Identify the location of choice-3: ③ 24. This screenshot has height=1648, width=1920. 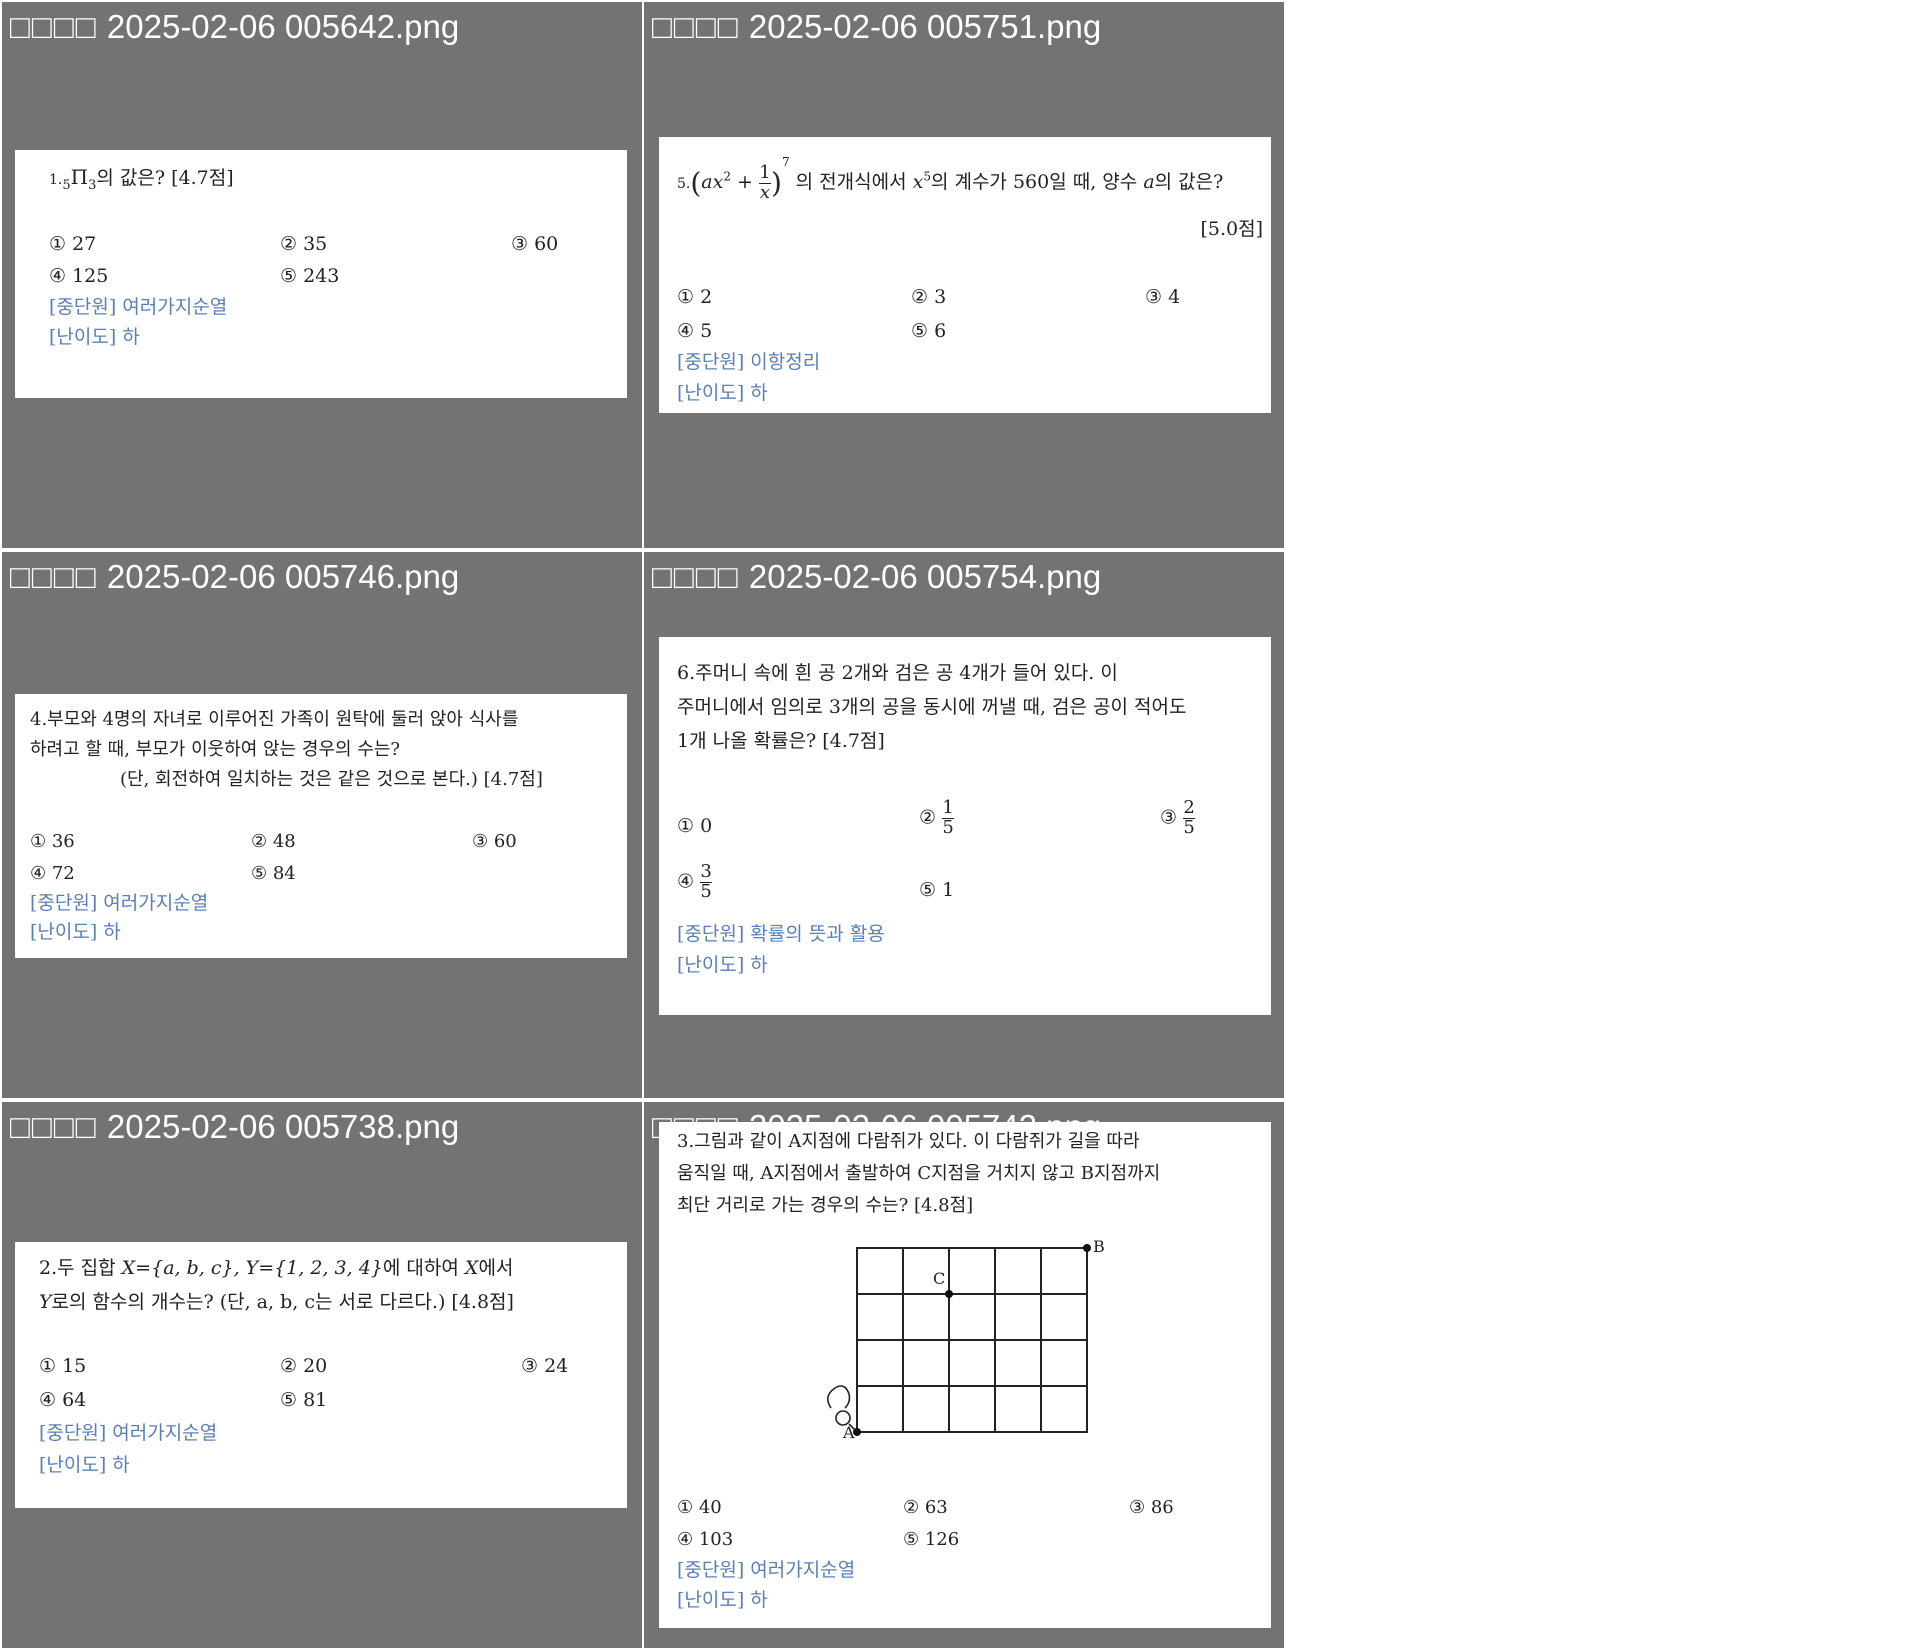
(544, 1366).